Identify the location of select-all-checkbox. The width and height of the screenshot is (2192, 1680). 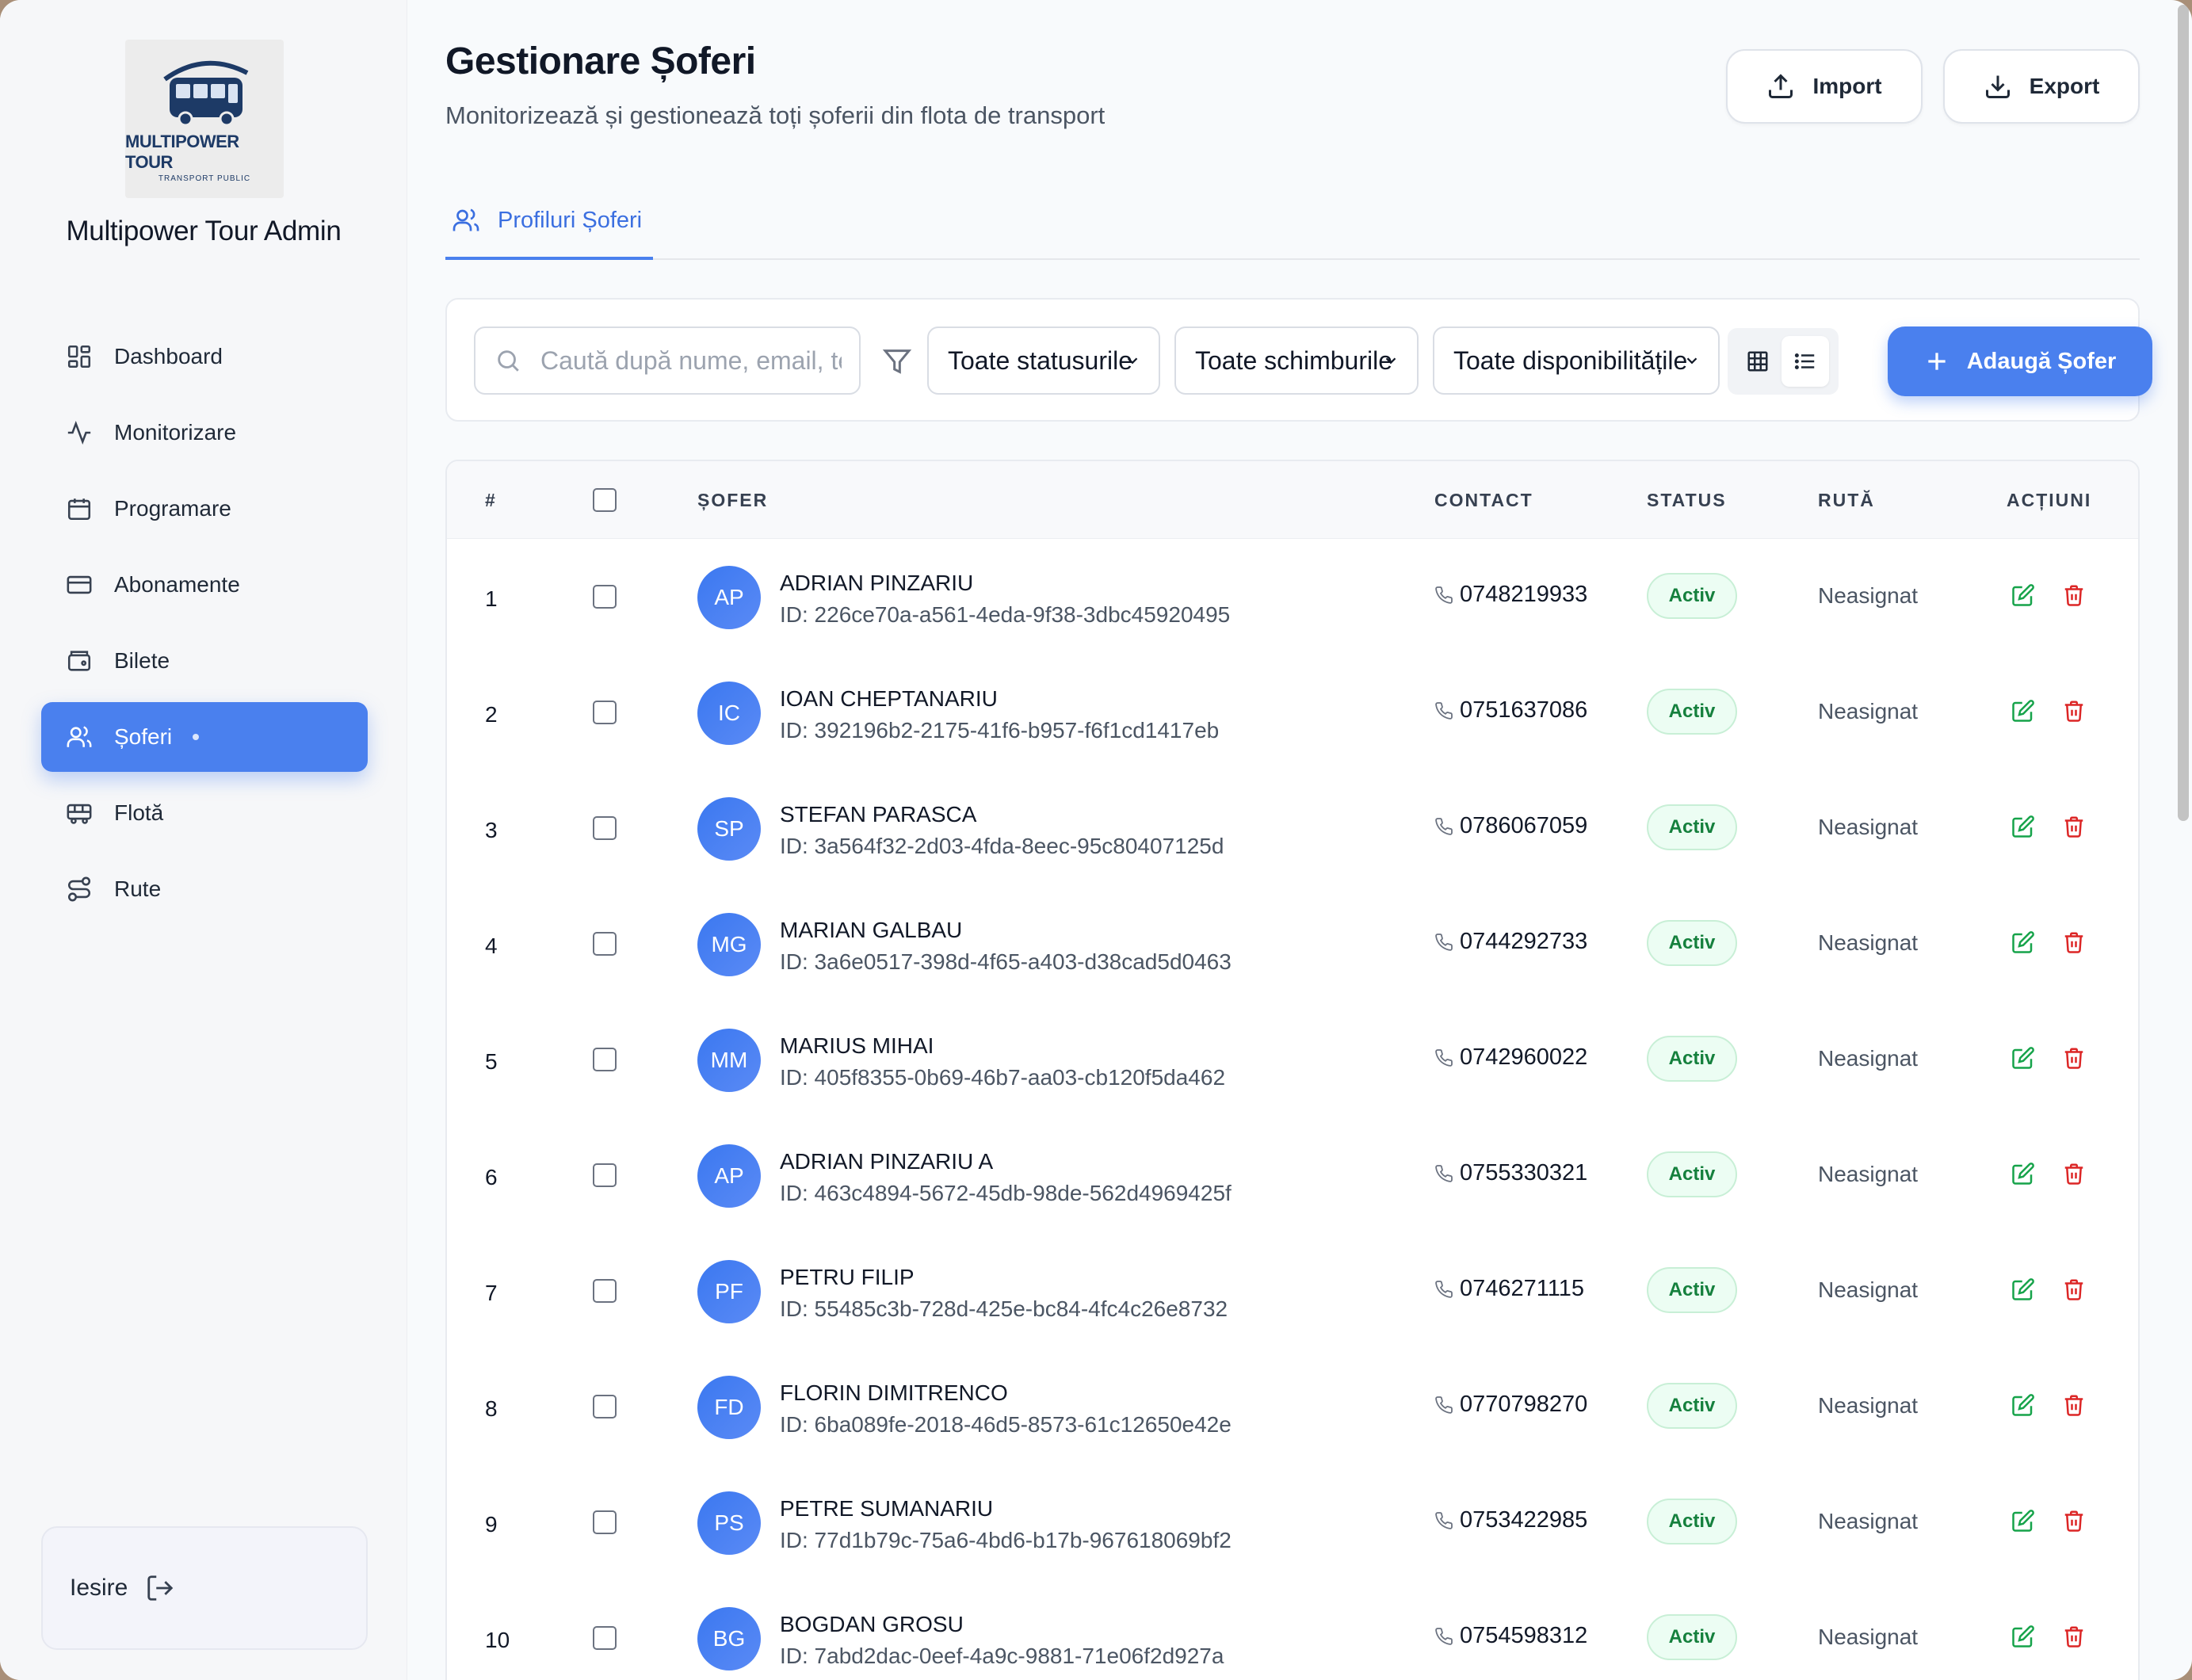
(605, 500).